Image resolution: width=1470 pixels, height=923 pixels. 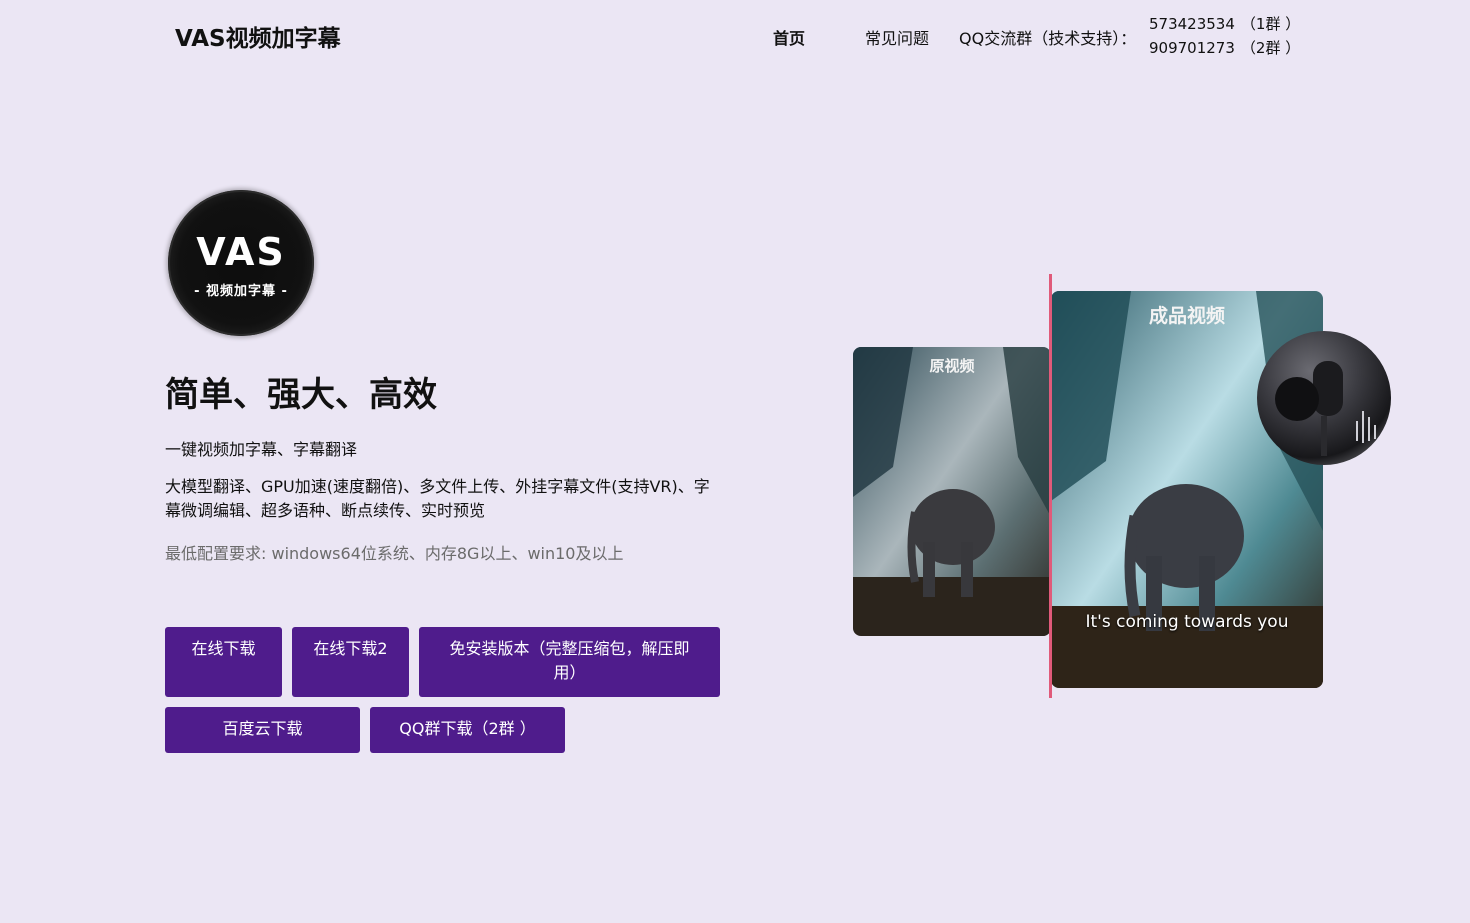 I want to click on microphone-image, so click(x=1324, y=398).